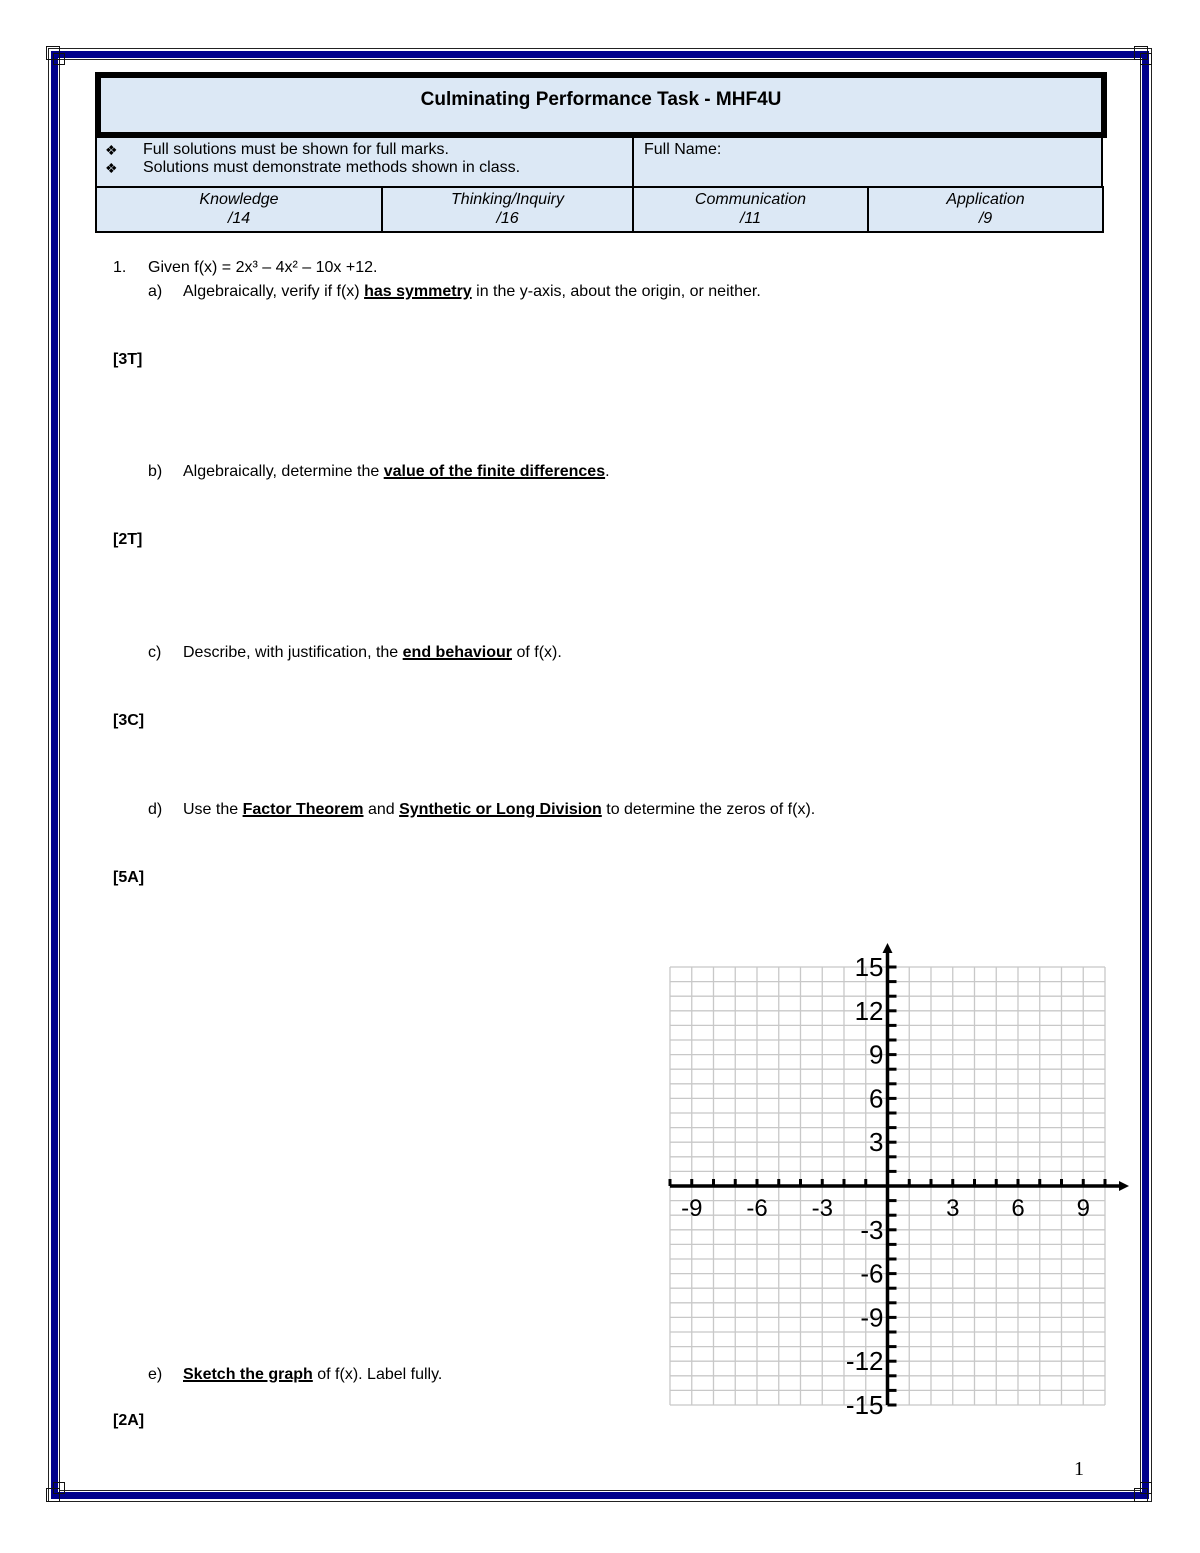 This screenshot has height=1553, width=1200. I want to click on x-tick-label: -3, so click(822, 1208).